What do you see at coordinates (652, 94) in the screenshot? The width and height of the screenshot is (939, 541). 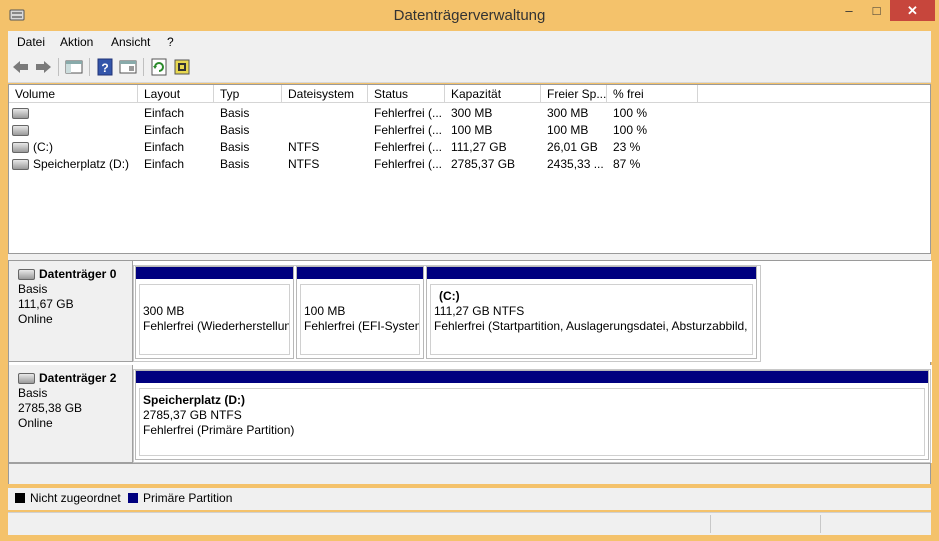 I see `column-header-prozent-frei: % frei` at bounding box center [652, 94].